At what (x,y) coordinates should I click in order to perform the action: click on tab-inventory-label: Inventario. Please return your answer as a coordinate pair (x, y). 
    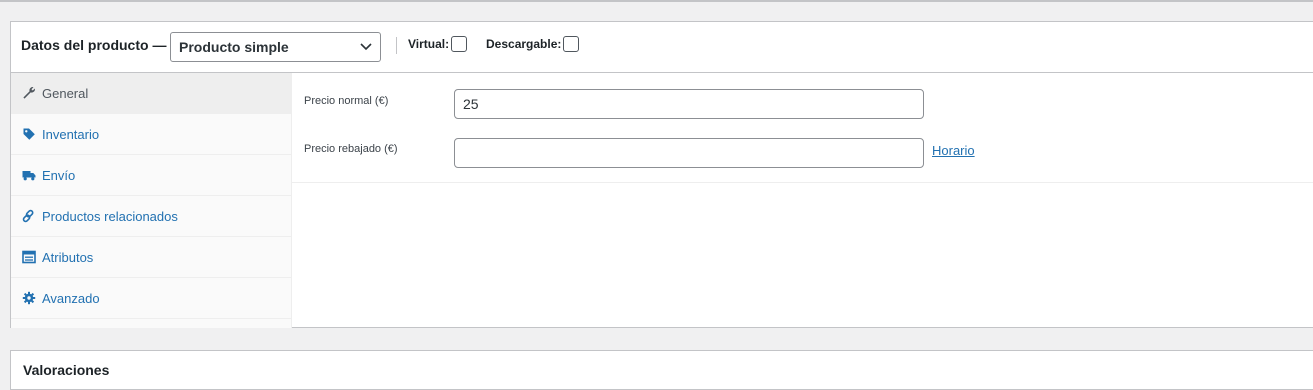
    Looking at the image, I should click on (71, 134).